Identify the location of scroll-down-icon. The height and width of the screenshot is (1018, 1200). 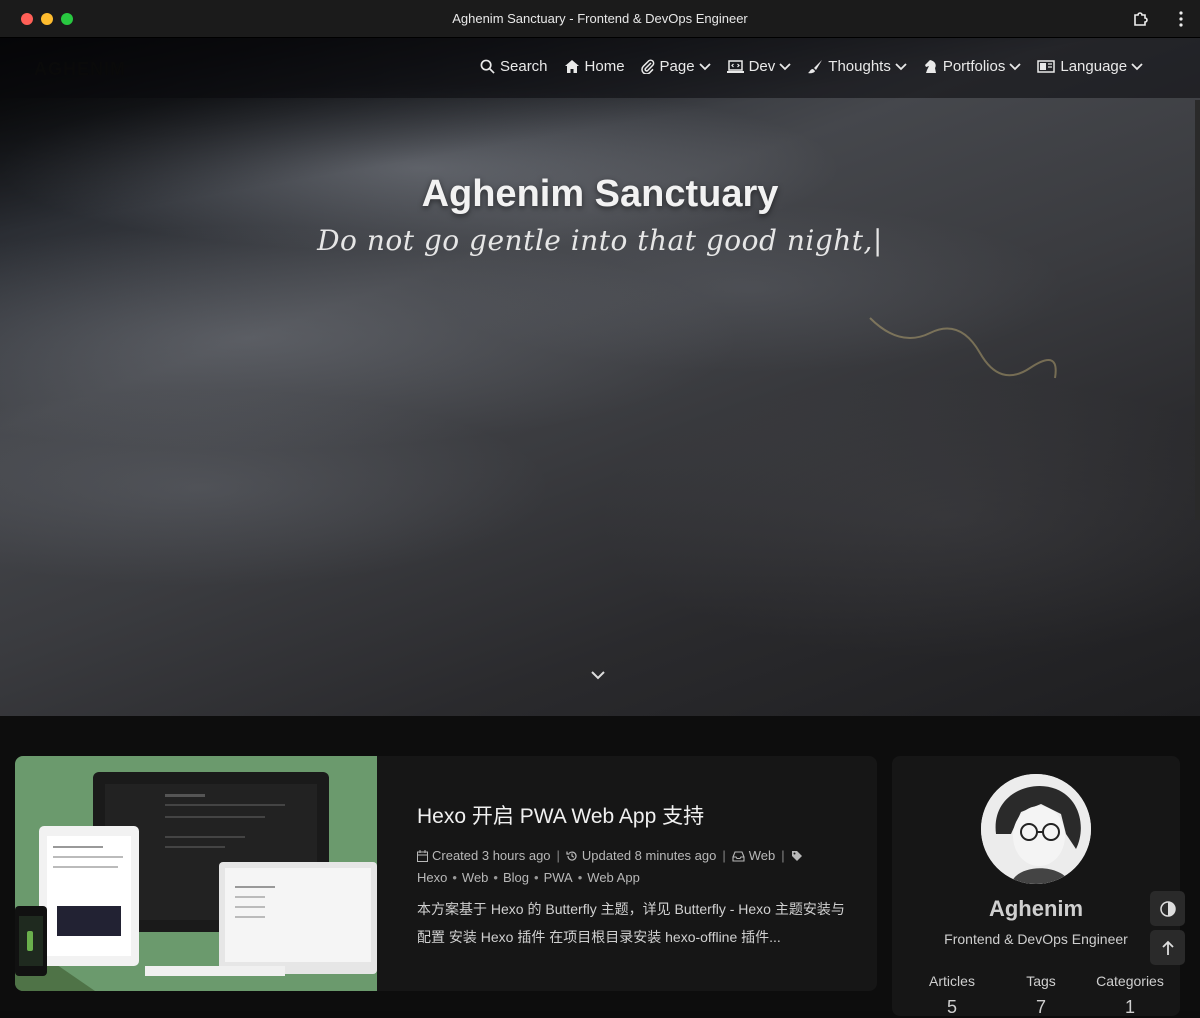
(598, 675).